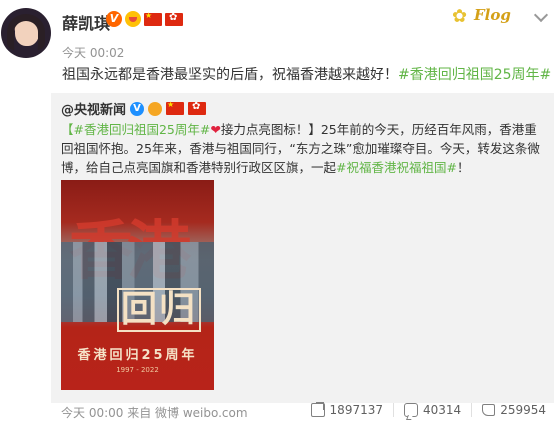 This screenshot has width=554, height=429. Describe the element at coordinates (137, 355) in the screenshot. I see `poster-caption: 香港回归25周年` at that location.